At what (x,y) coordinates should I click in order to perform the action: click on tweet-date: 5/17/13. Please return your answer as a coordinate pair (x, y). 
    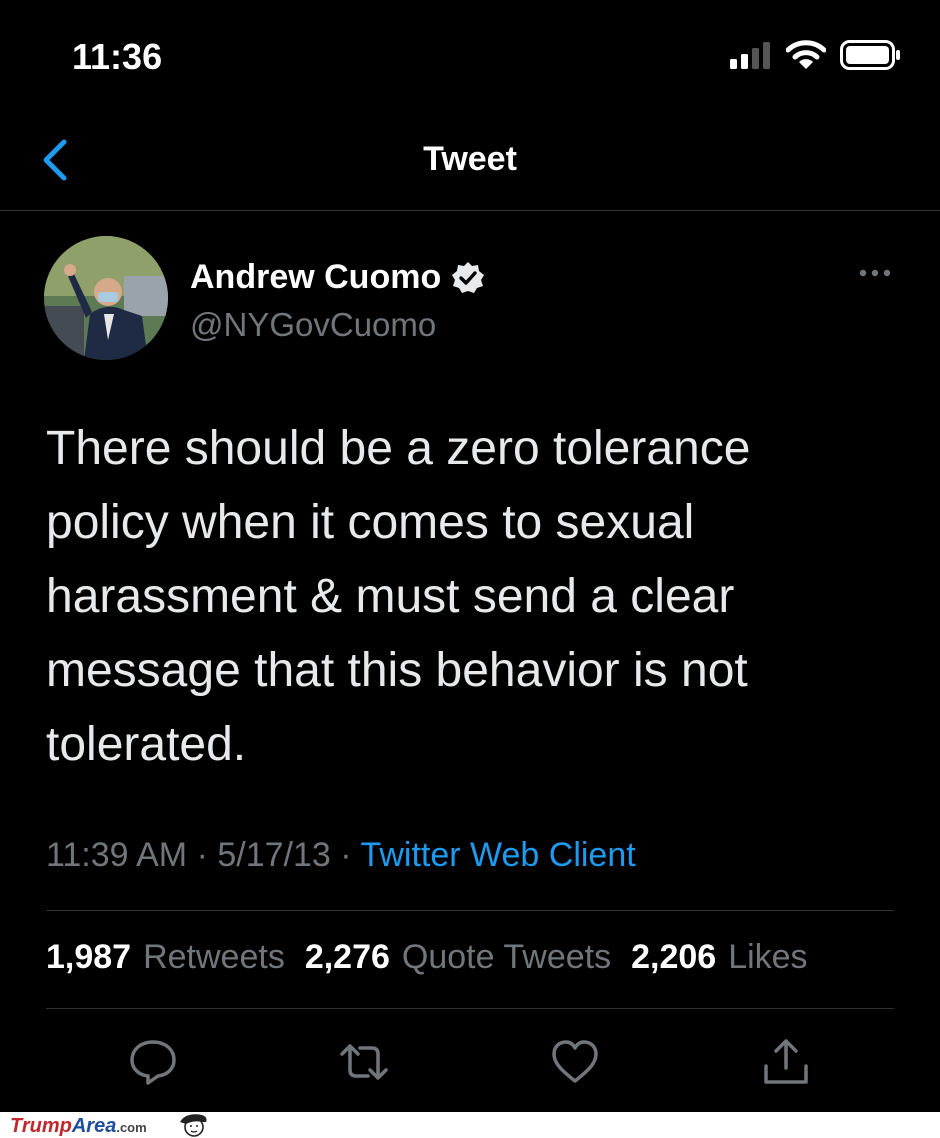
    Looking at the image, I should click on (274, 855).